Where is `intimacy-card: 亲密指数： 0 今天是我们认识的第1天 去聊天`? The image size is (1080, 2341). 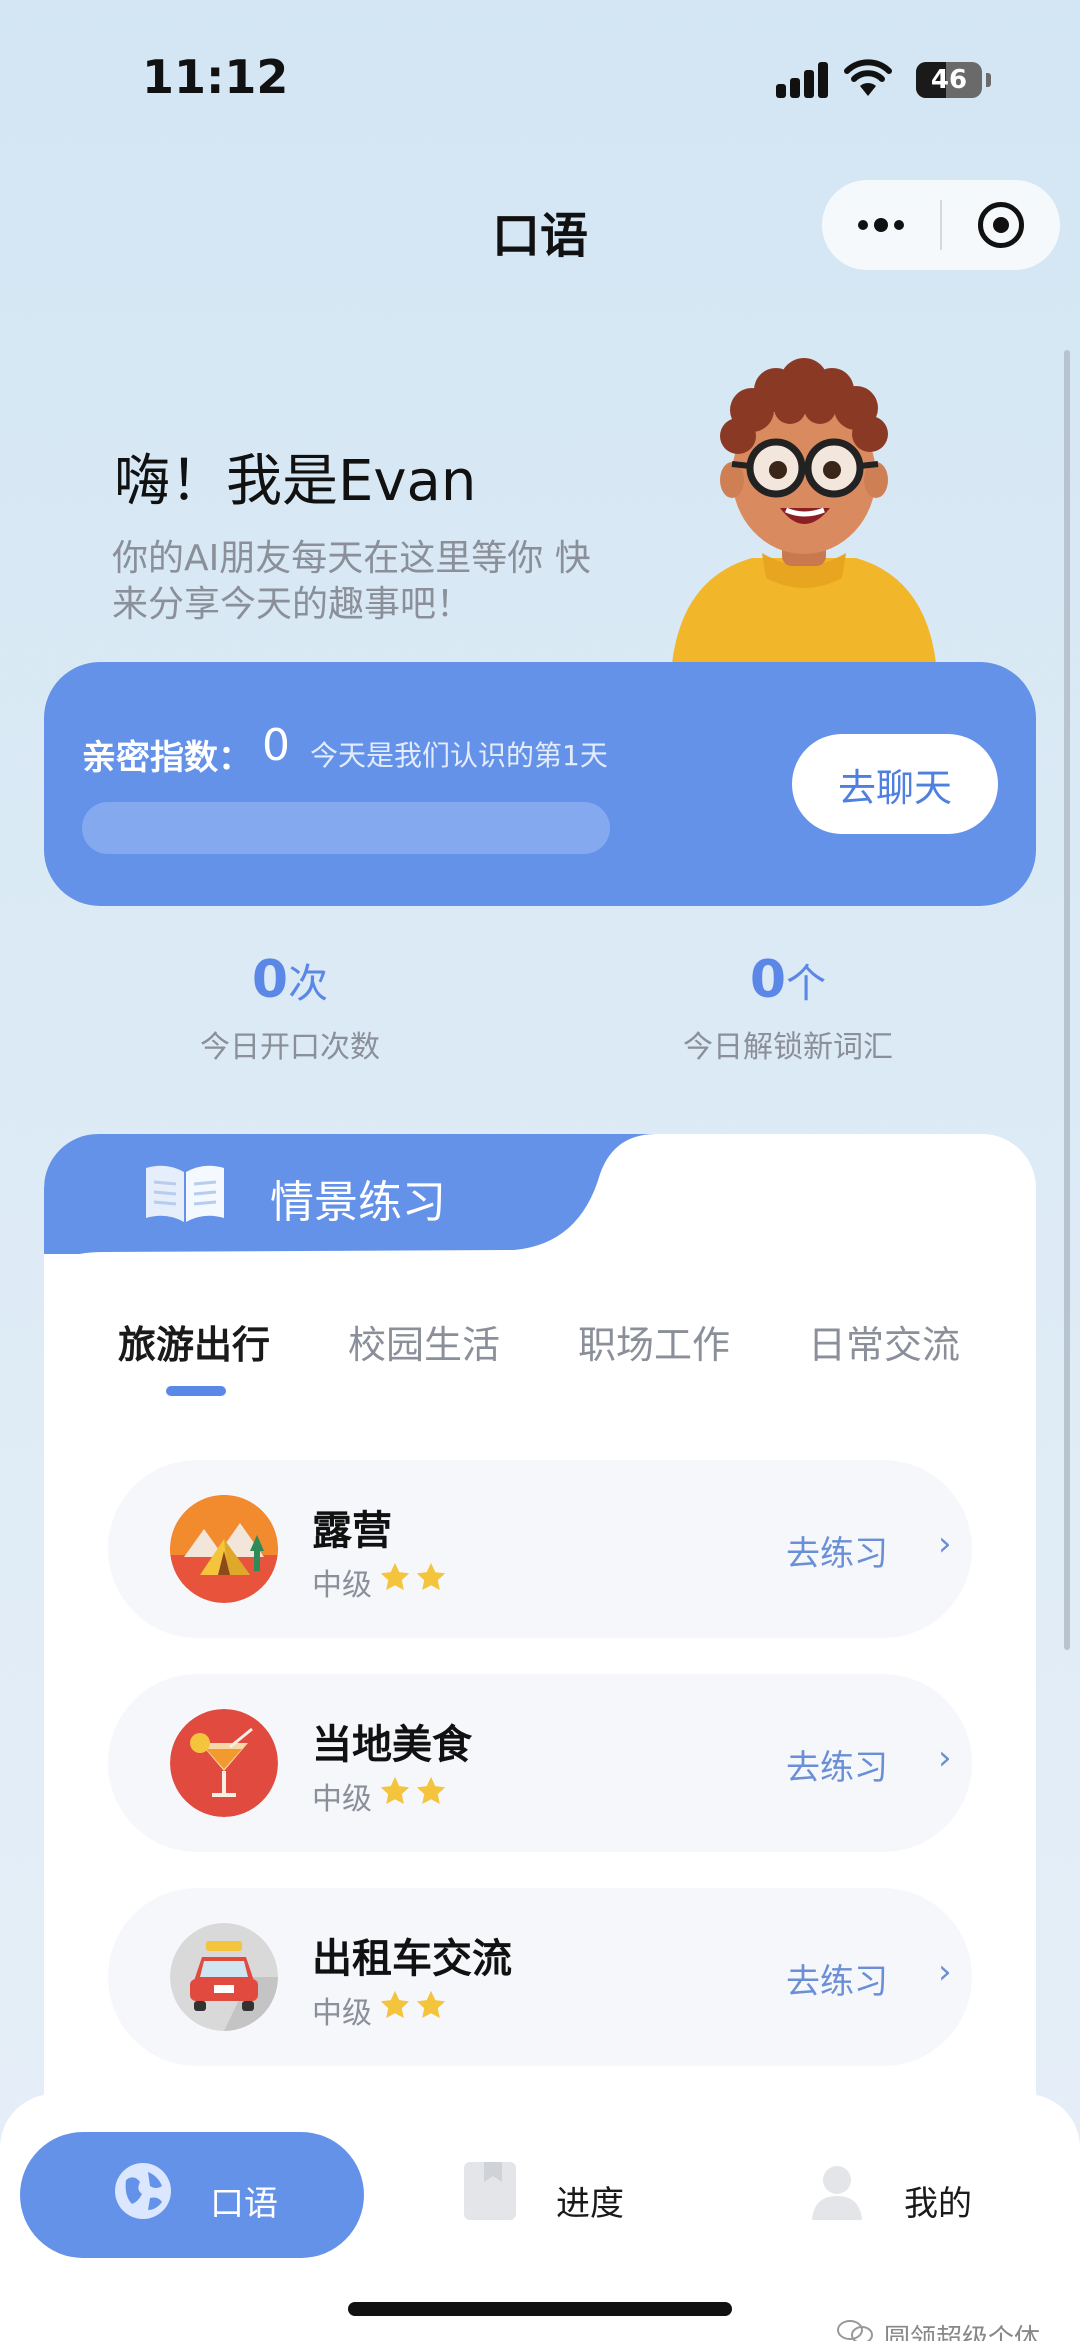
intimacy-card: 亲密指数： 0 今天是我们认识的第1天 去聊天 is located at coordinates (540, 784).